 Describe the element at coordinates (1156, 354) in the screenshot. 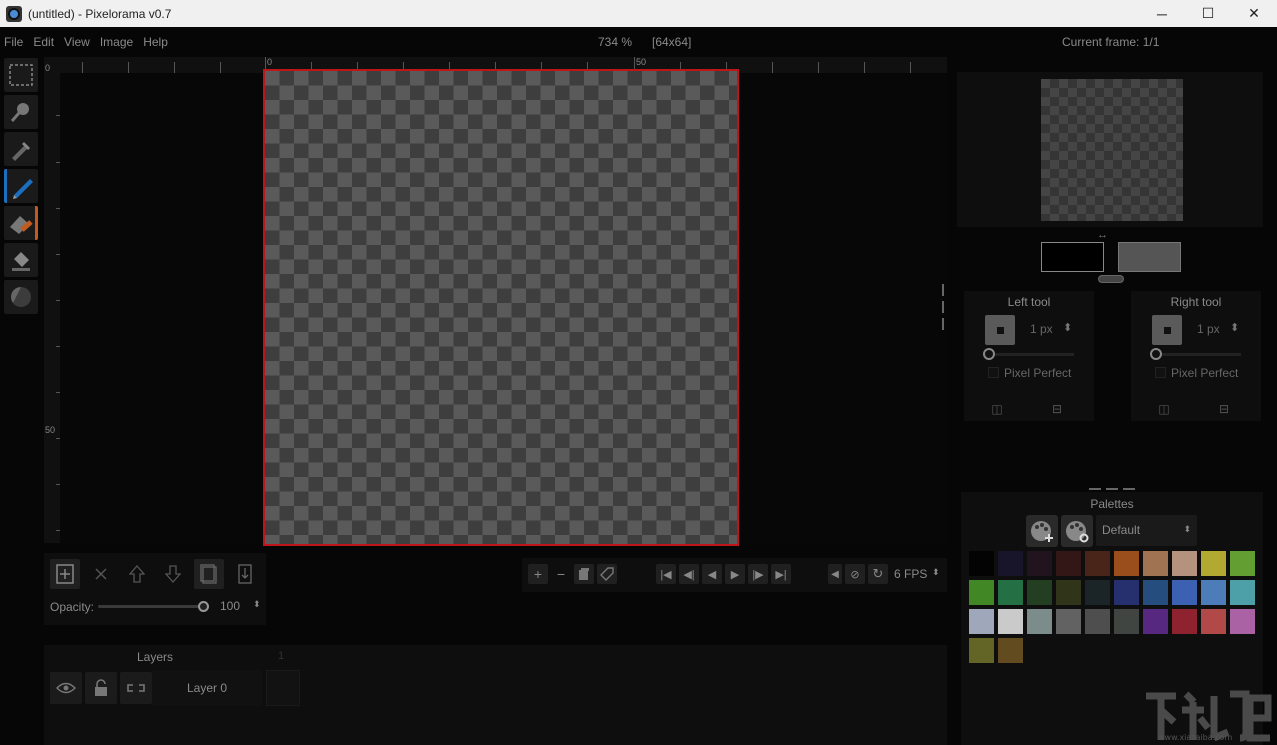

I see `right-size-slider-handle` at that location.